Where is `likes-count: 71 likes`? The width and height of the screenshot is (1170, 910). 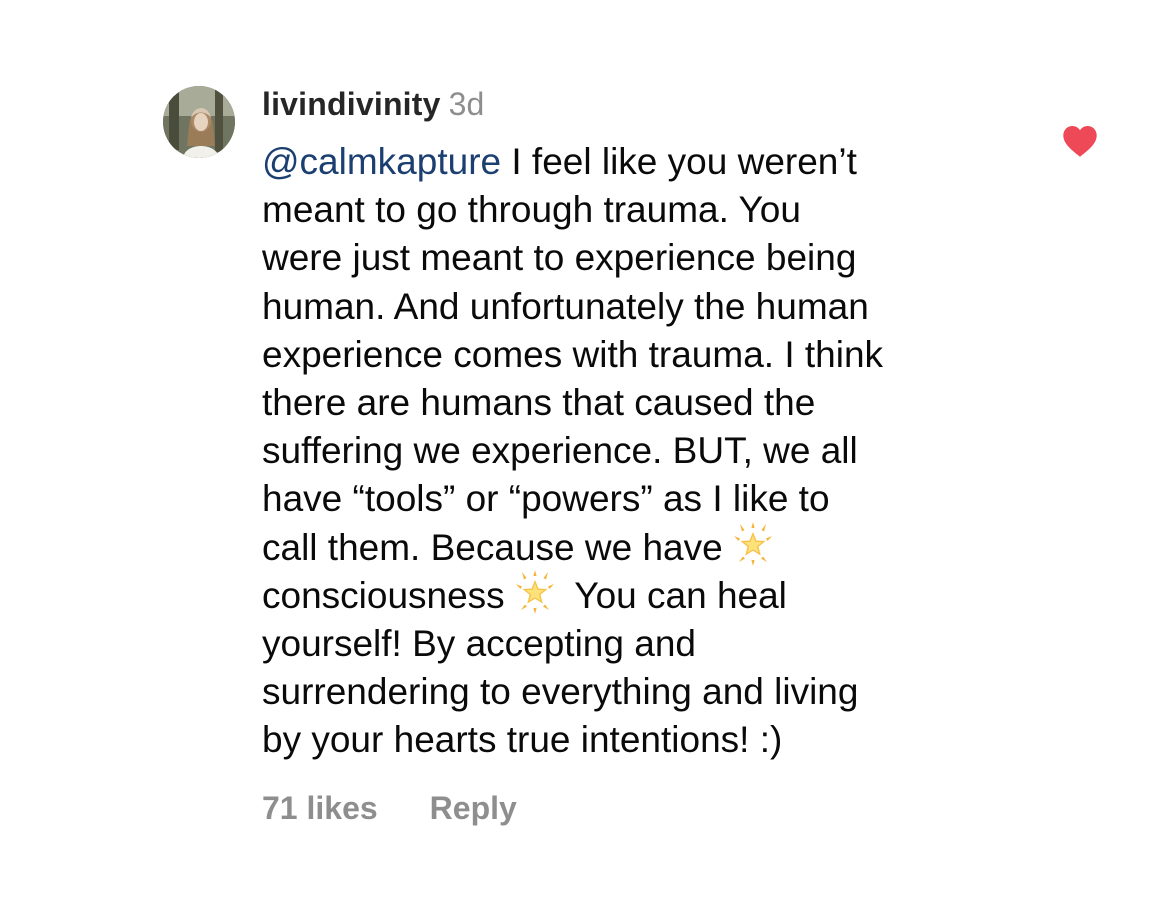
likes-count: 71 likes is located at coordinates (320, 808).